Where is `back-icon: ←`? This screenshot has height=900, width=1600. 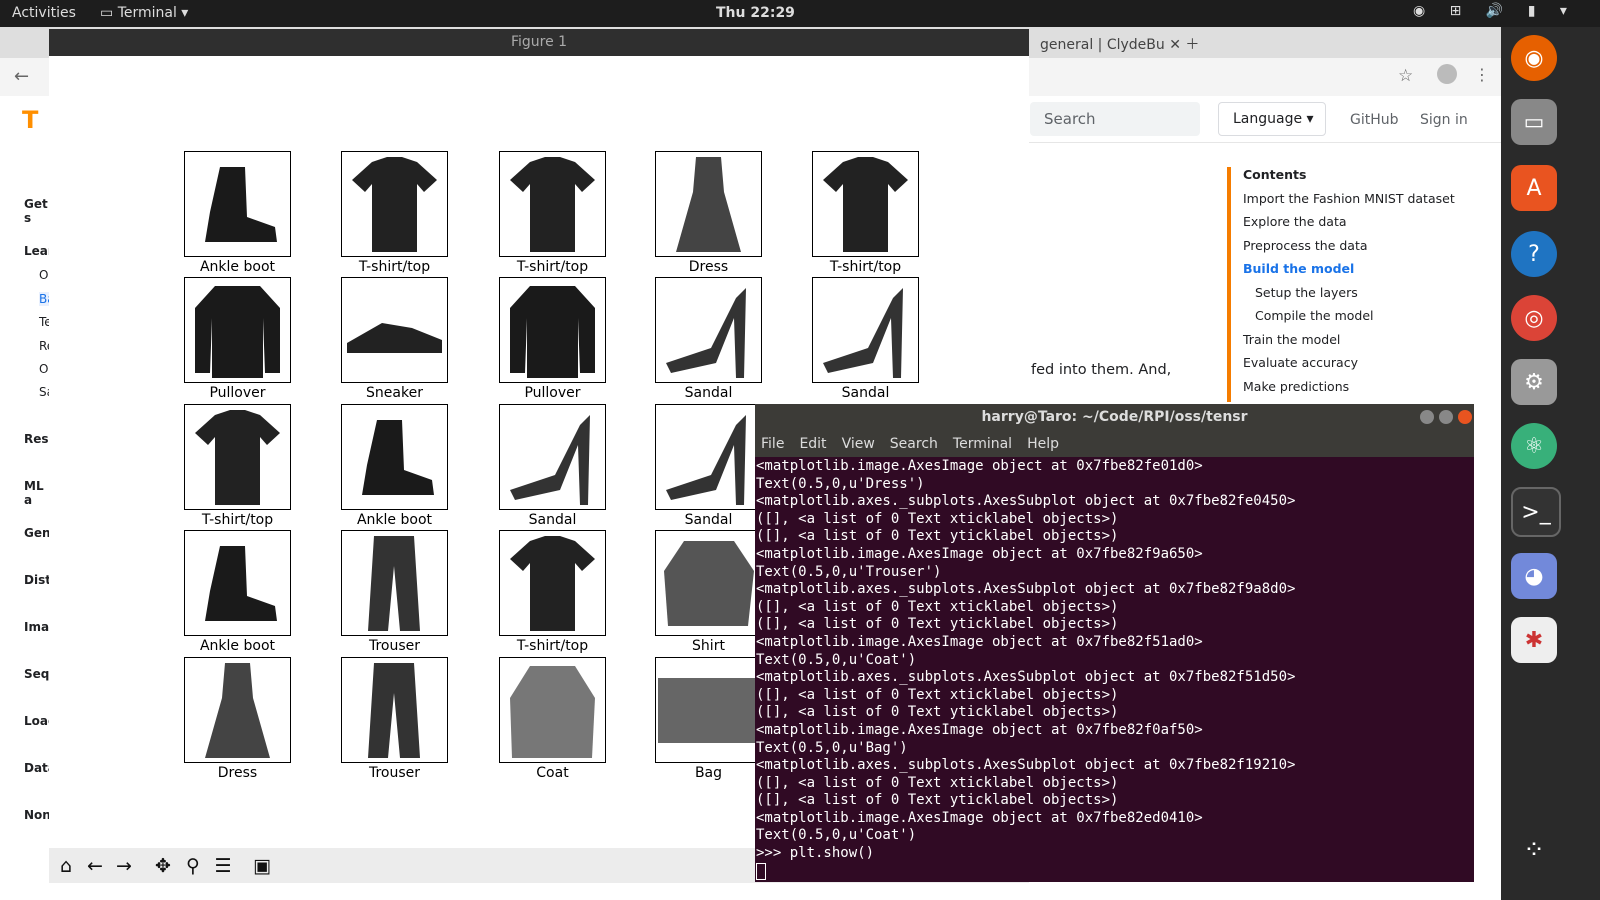 back-icon: ← is located at coordinates (95, 866).